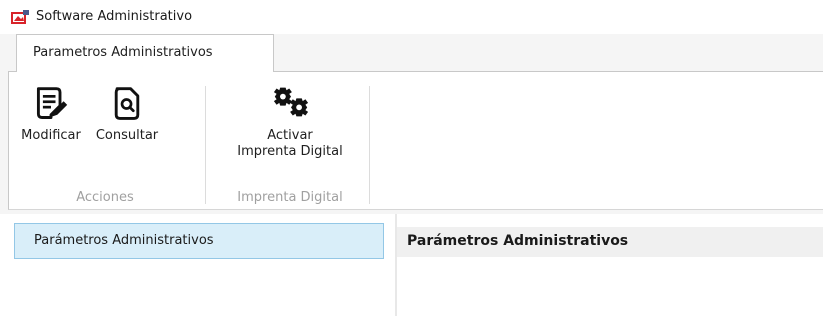 The image size is (823, 316). What do you see at coordinates (105, 197) in the screenshot?
I see `group-label-acciones: Acciones` at bounding box center [105, 197].